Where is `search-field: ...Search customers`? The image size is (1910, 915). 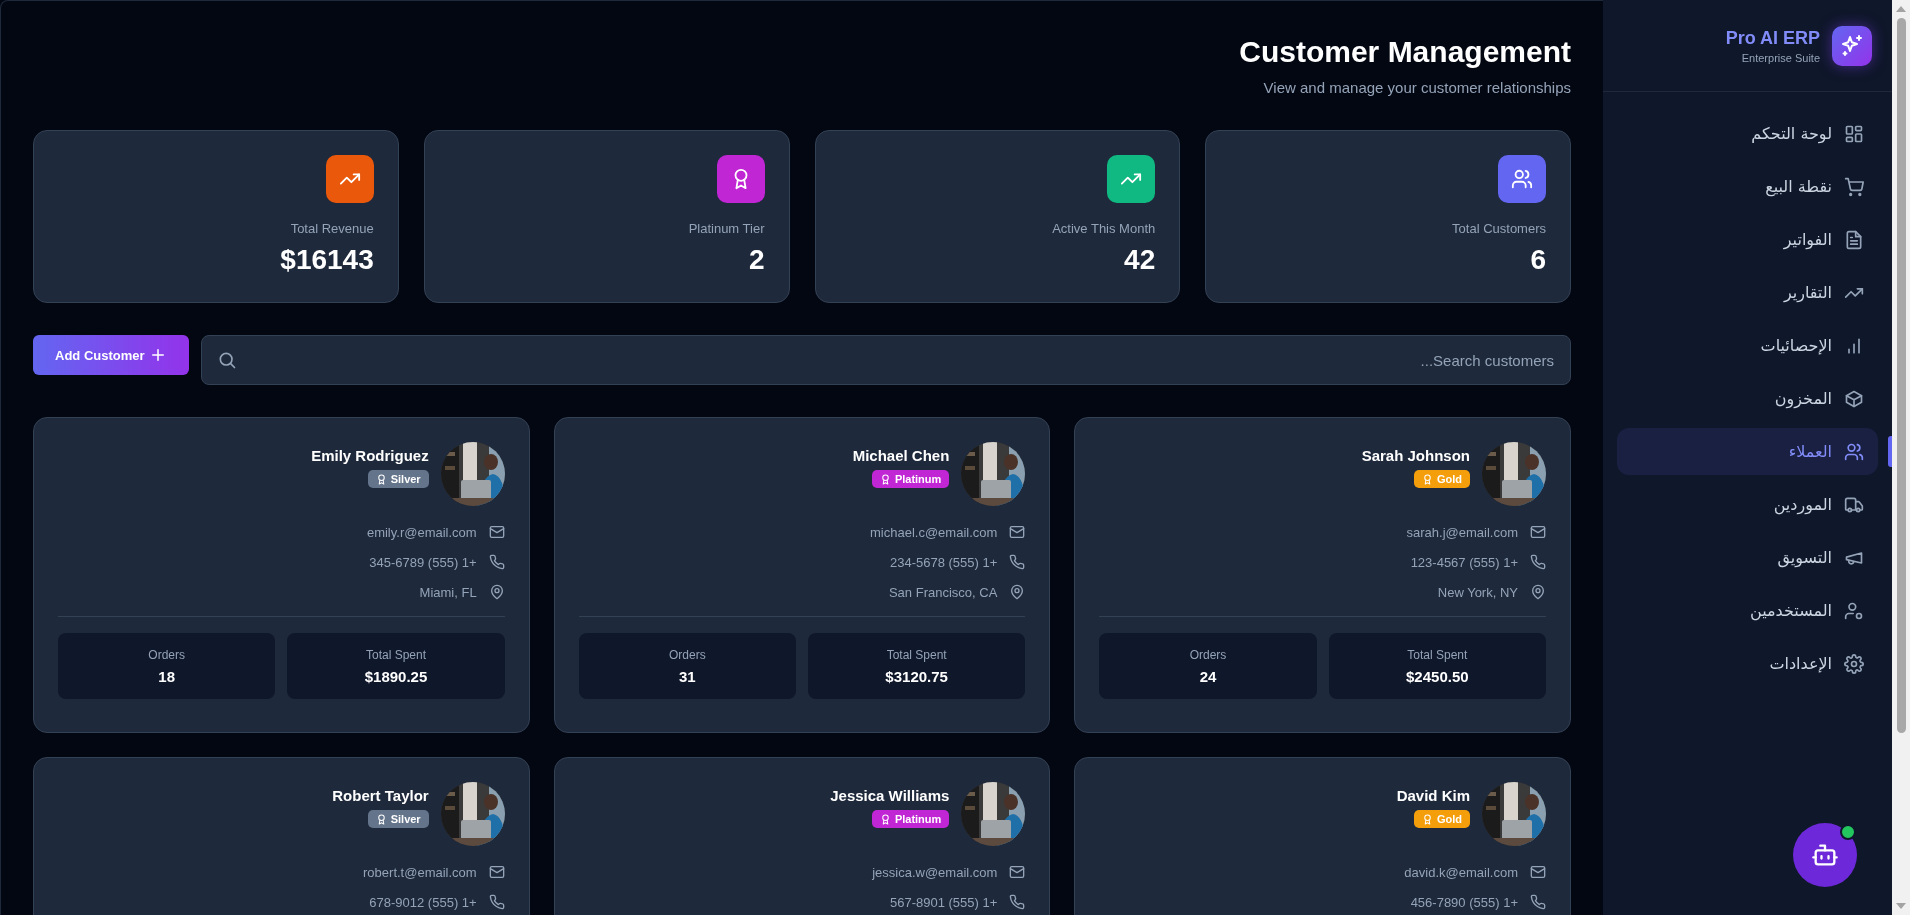
search-field: ...Search customers is located at coordinates (885, 360).